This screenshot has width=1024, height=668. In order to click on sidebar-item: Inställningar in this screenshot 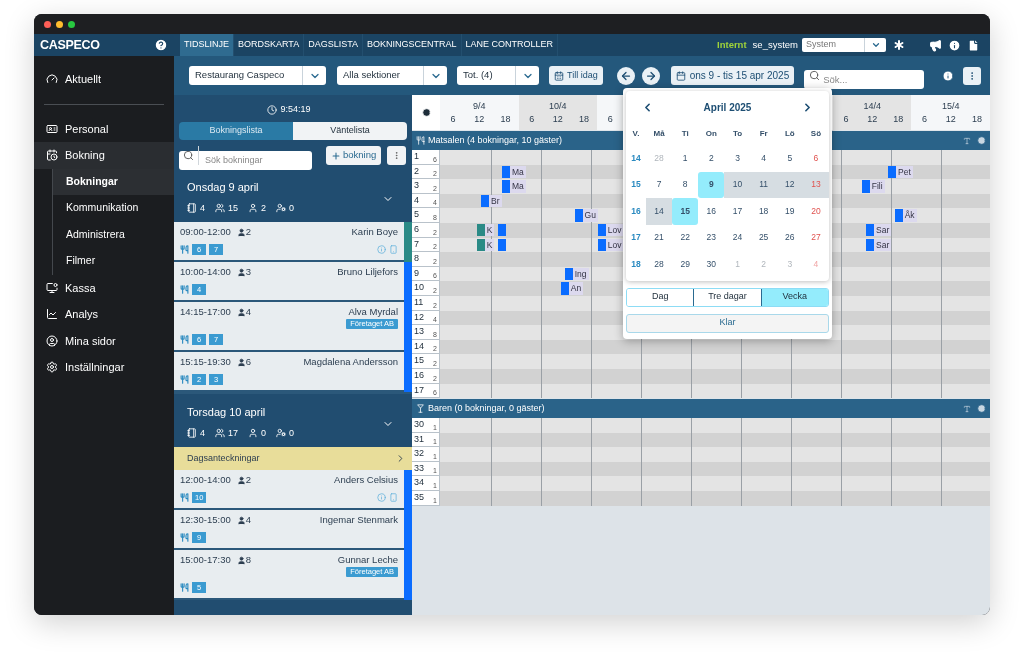, I will do `click(104, 367)`.